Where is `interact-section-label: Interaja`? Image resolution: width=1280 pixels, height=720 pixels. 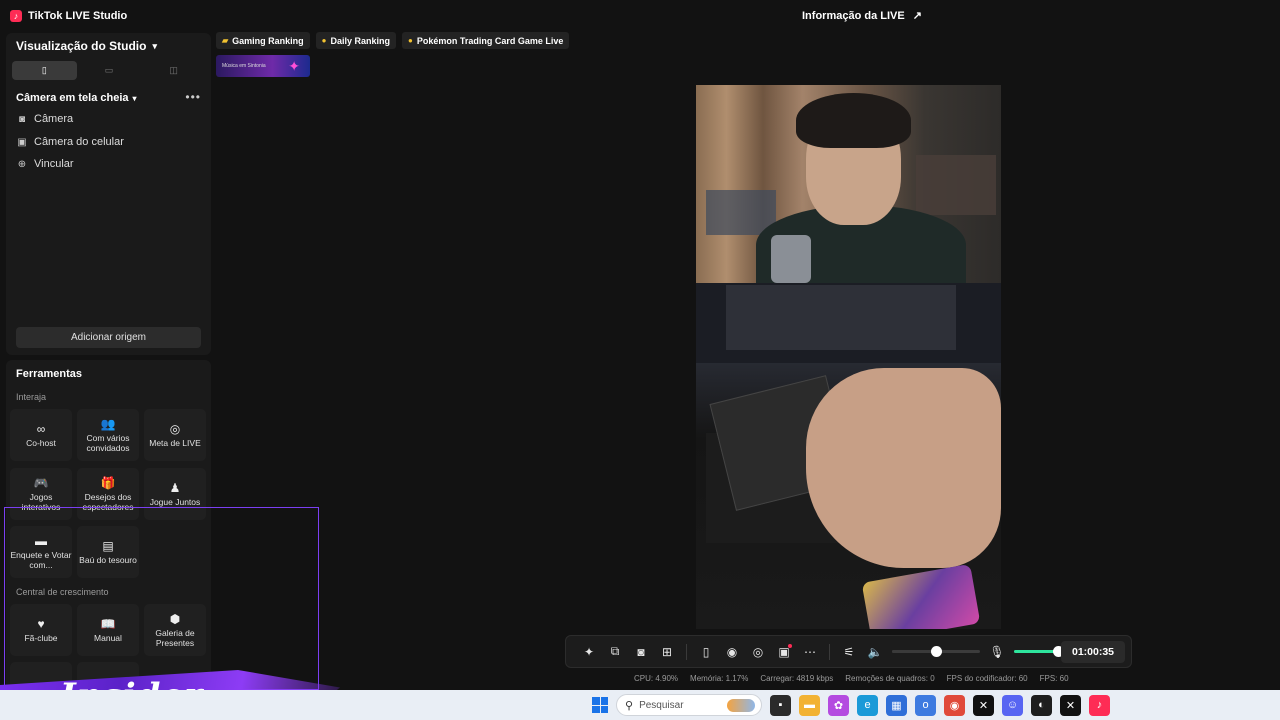 interact-section-label: Interaja is located at coordinates (31, 397).